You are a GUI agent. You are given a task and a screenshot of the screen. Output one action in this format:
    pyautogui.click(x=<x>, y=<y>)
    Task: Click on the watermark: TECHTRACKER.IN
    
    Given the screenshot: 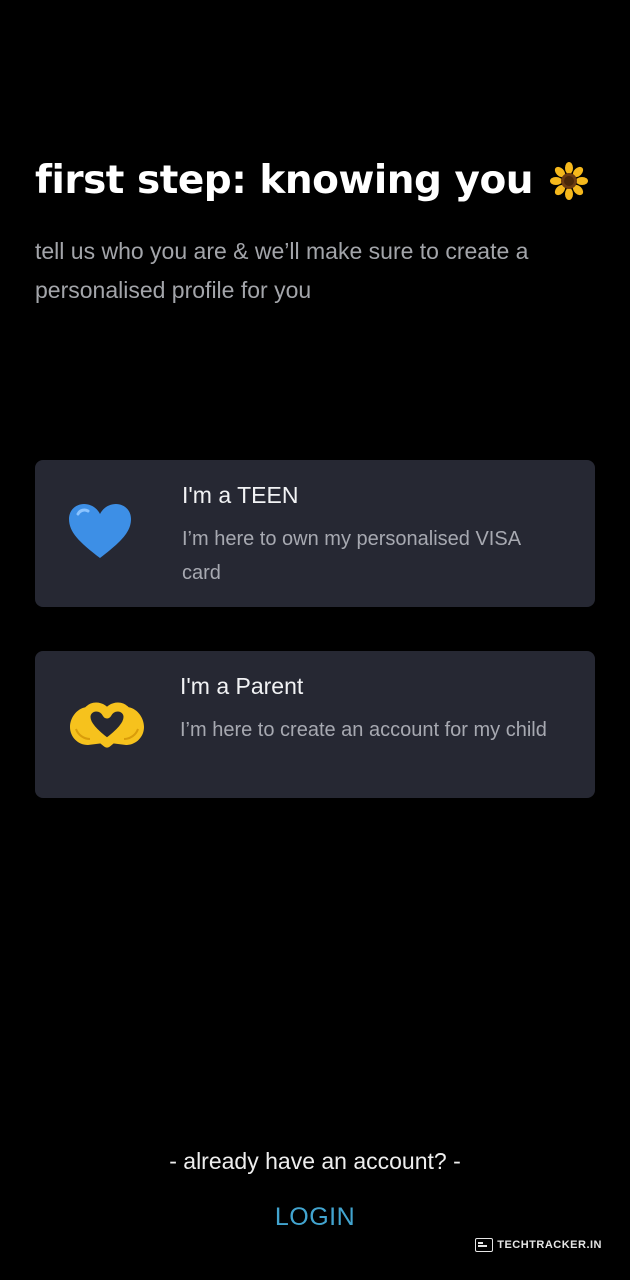 What is the action you would take?
    pyautogui.click(x=538, y=1245)
    